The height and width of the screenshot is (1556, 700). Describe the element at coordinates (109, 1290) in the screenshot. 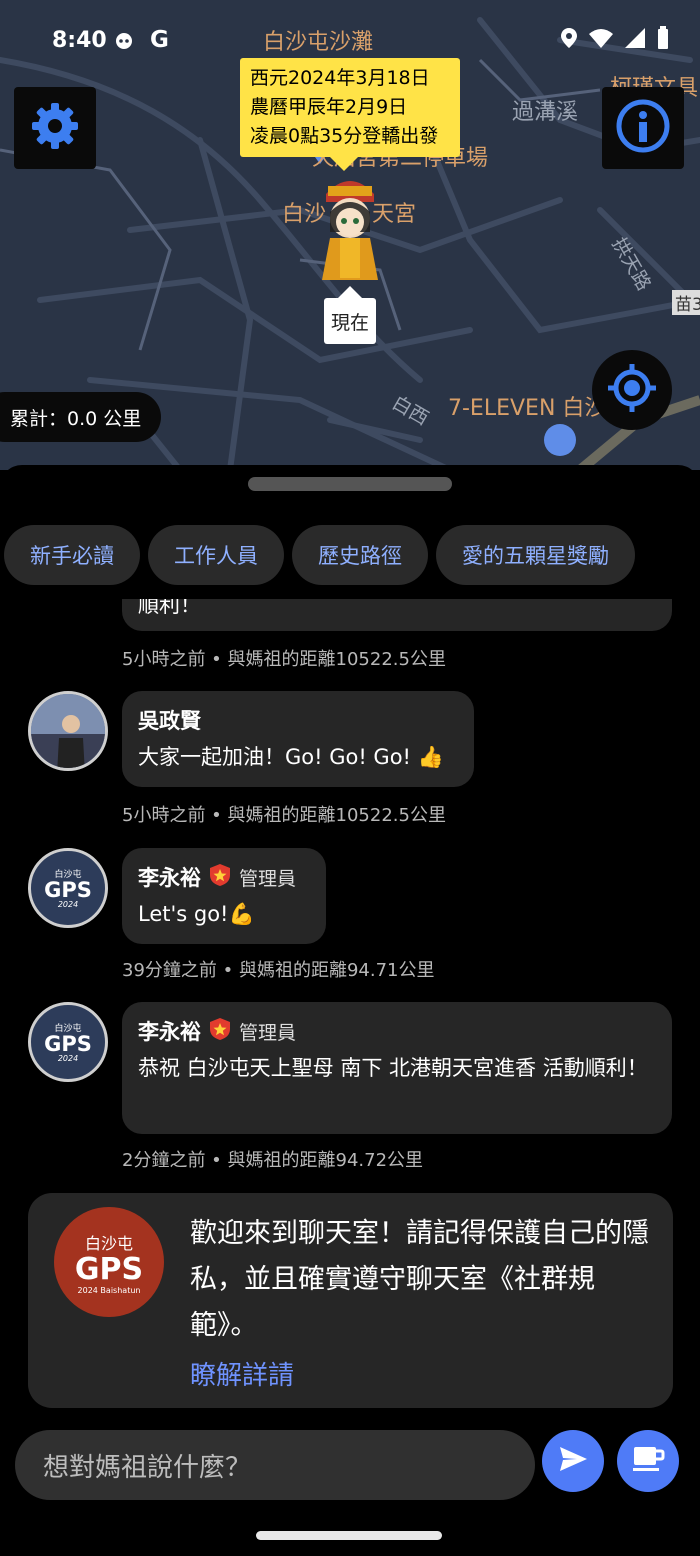

I see `logo-bottom: 2024 Baishatun` at that location.